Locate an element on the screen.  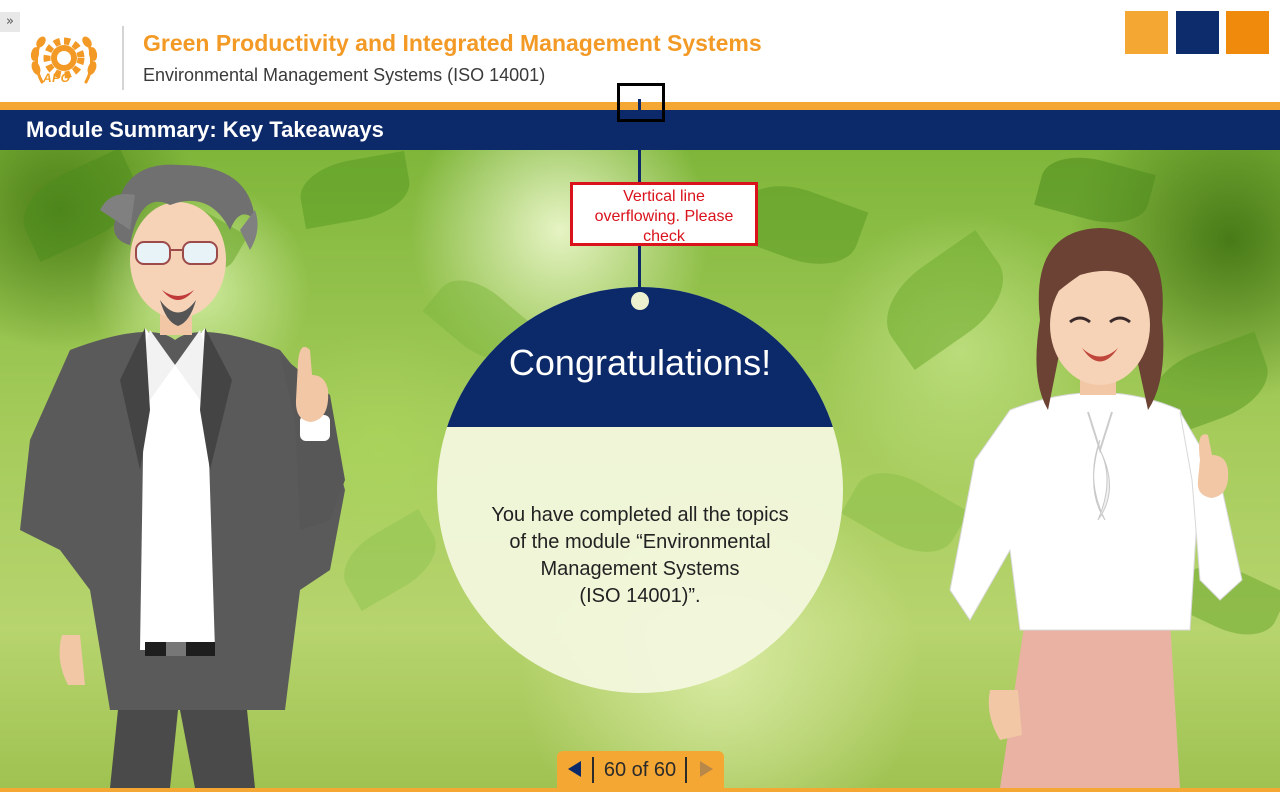
completion-message-line: You have completed all the topics is located at coordinates (640, 515).